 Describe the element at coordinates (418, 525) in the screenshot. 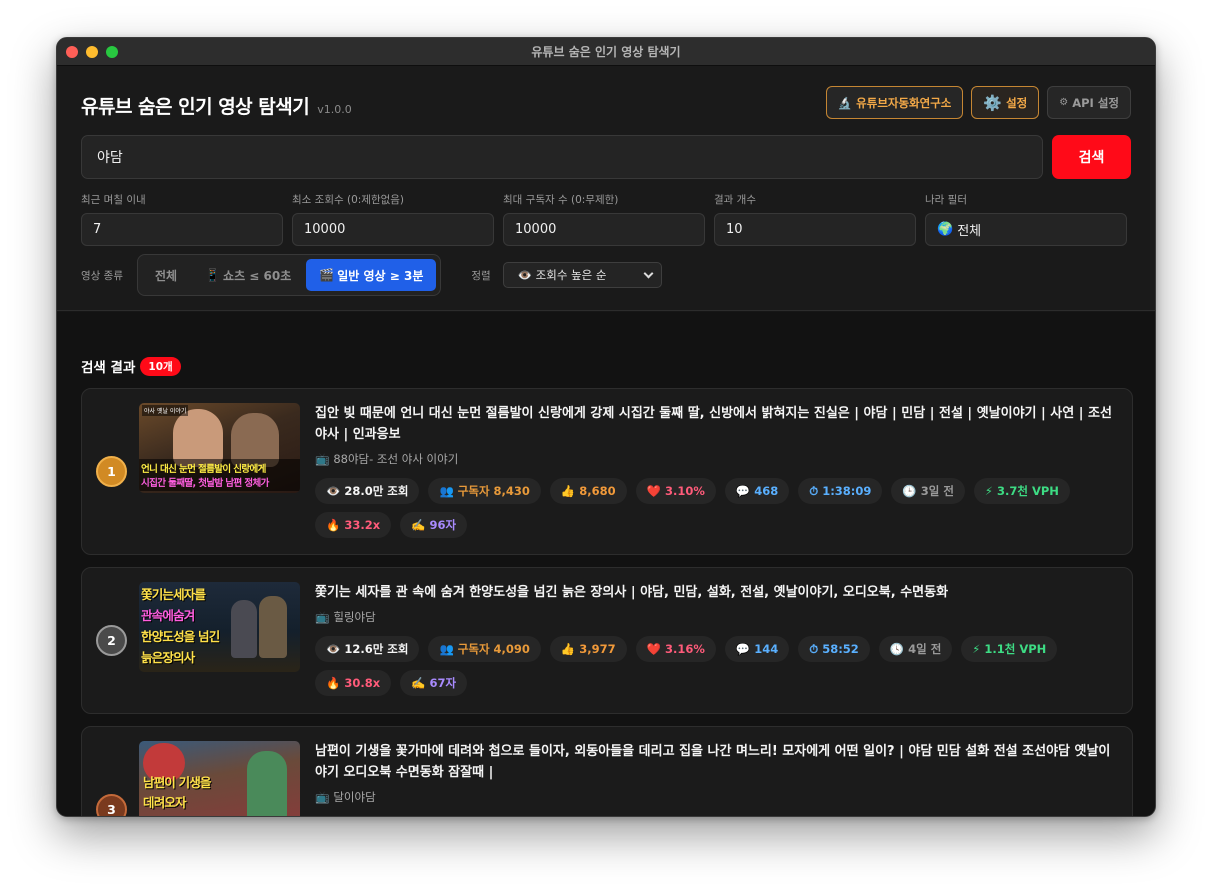

I see `writing-hand-icon: ✍️` at that location.